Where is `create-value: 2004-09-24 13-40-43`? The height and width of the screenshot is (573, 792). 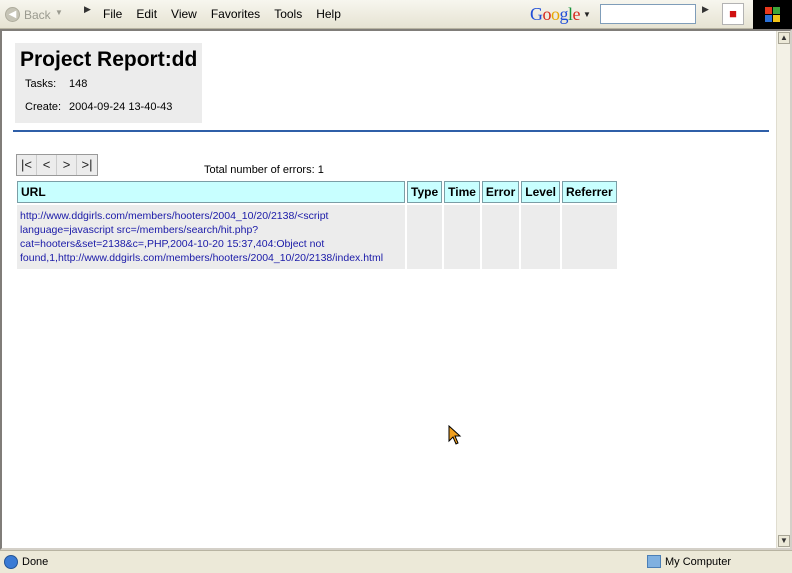
create-value: 2004-09-24 13-40-43 is located at coordinates (121, 107).